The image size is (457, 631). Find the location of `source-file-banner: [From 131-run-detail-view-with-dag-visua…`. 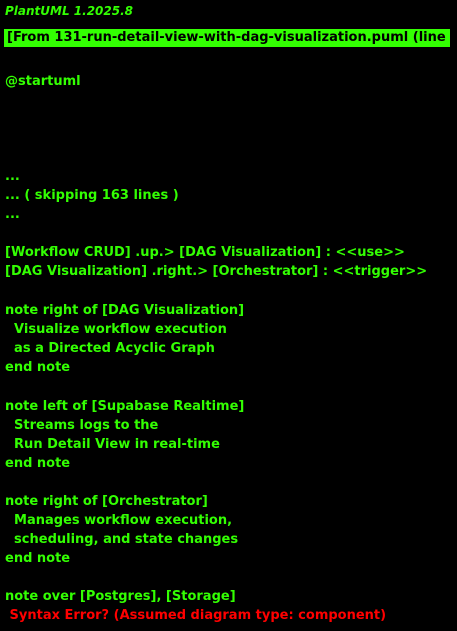

source-file-banner: [From 131-run-detail-view-with-dag-visua… is located at coordinates (227, 38).